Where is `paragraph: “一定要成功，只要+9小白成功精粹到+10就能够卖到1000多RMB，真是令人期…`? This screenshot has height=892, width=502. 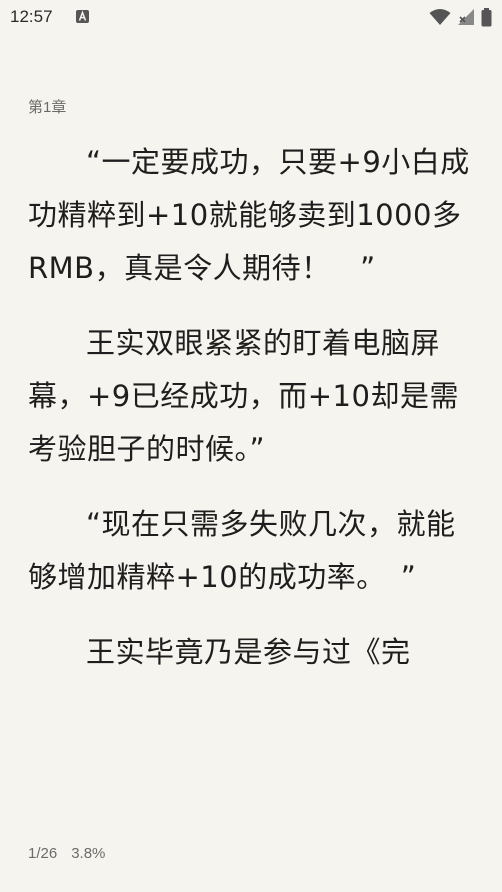
paragraph: “一定要成功，只要+9小白成功精粹到+10就能够卖到1000多RMB，真是令人期… is located at coordinates (249, 215).